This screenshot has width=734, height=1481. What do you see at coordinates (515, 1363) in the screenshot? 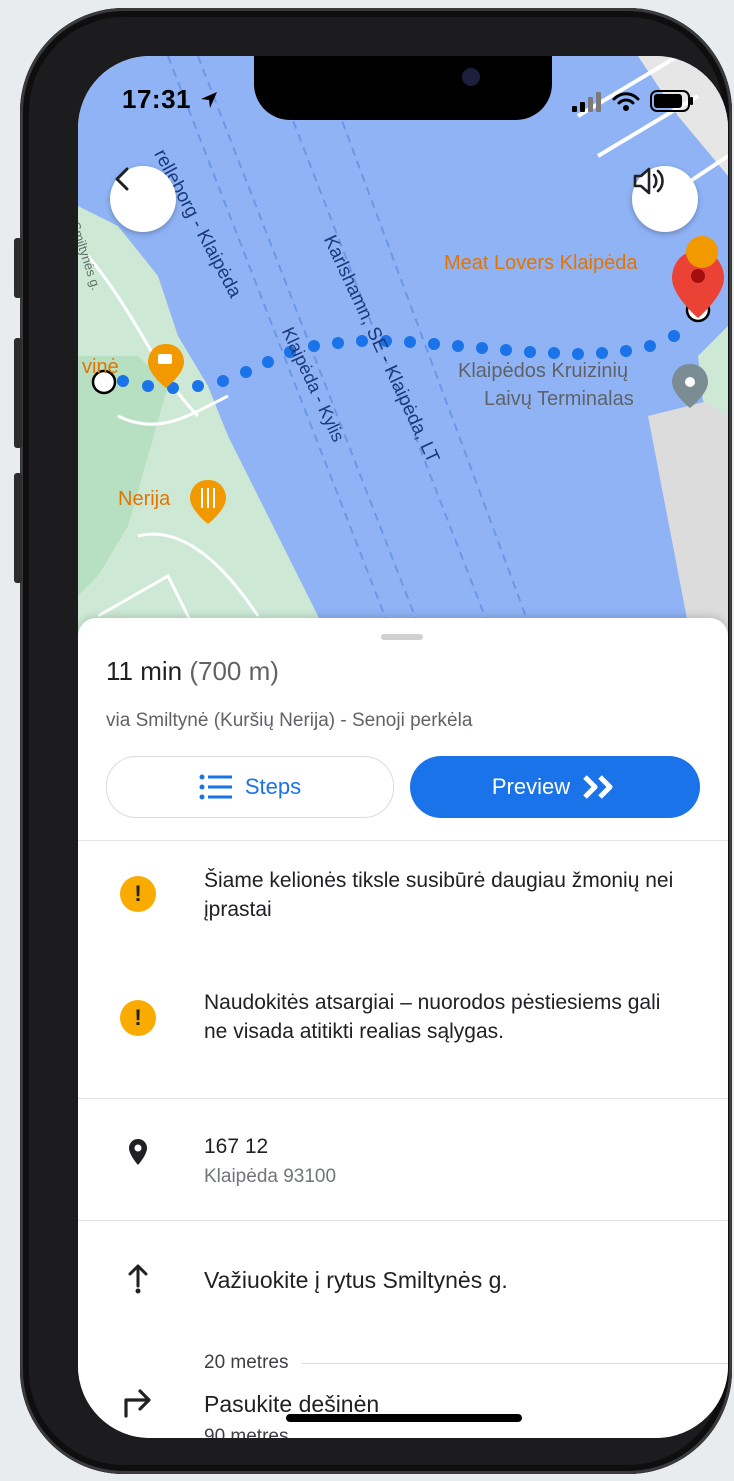
I see `step-separator` at bounding box center [515, 1363].